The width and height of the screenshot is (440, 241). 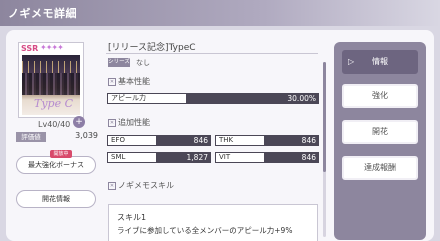 What do you see at coordinates (54, 103) in the screenshot?
I see `card-art-logo: Type C` at bounding box center [54, 103].